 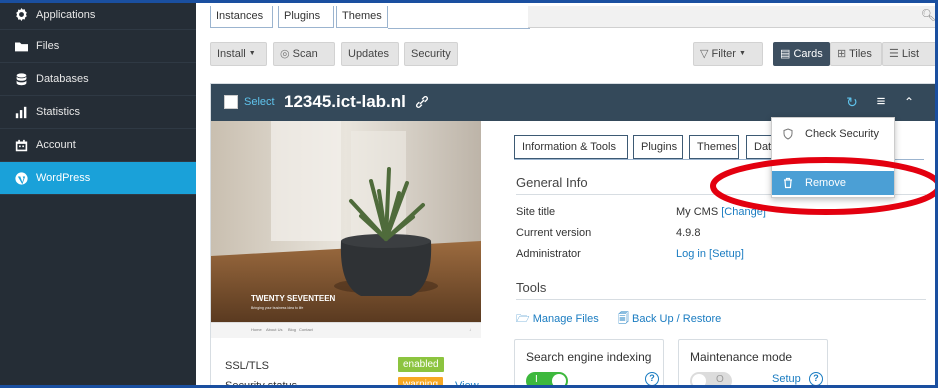 I want to click on preview-nav-item: Home, so click(x=256, y=329).